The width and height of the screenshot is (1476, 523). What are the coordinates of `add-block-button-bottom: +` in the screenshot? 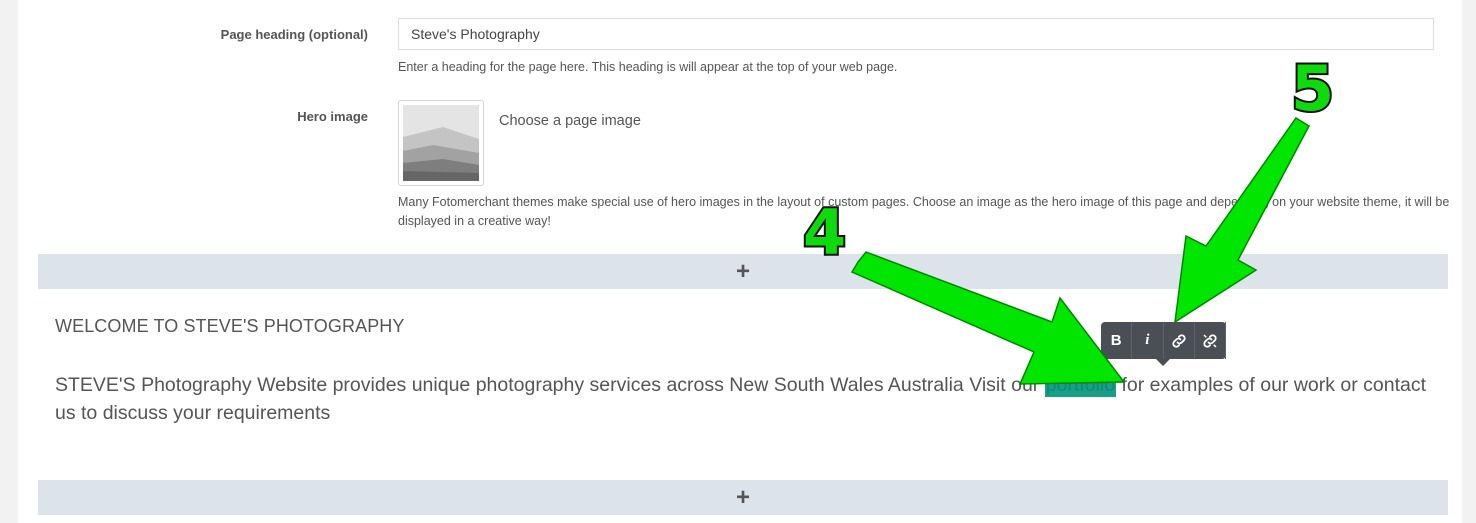 It's located at (743, 497).